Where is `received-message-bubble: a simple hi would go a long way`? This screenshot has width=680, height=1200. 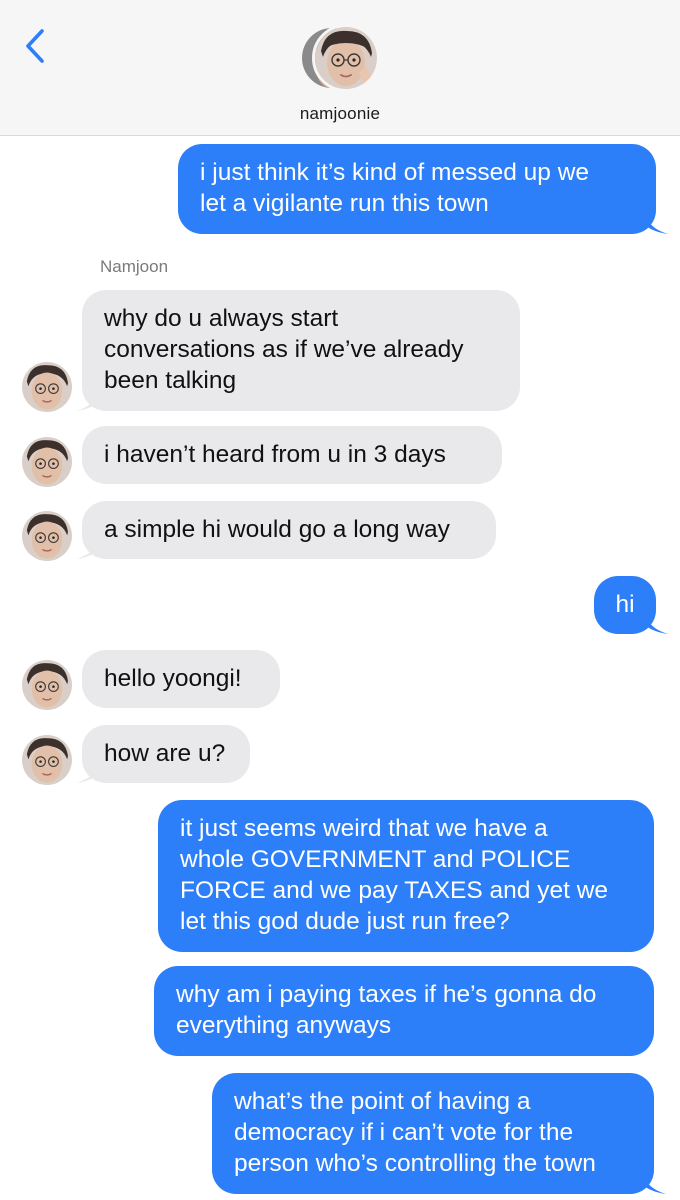
received-message-bubble: a simple hi would go a long way is located at coordinates (289, 530).